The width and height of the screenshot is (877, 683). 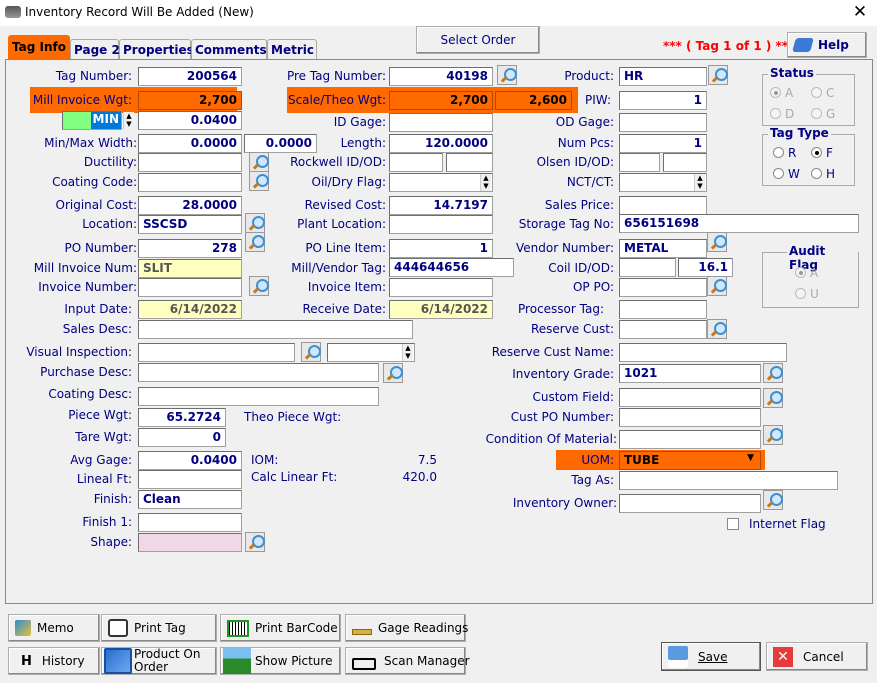 I want to click on tag-type-radio-f: F, so click(x=822, y=153).